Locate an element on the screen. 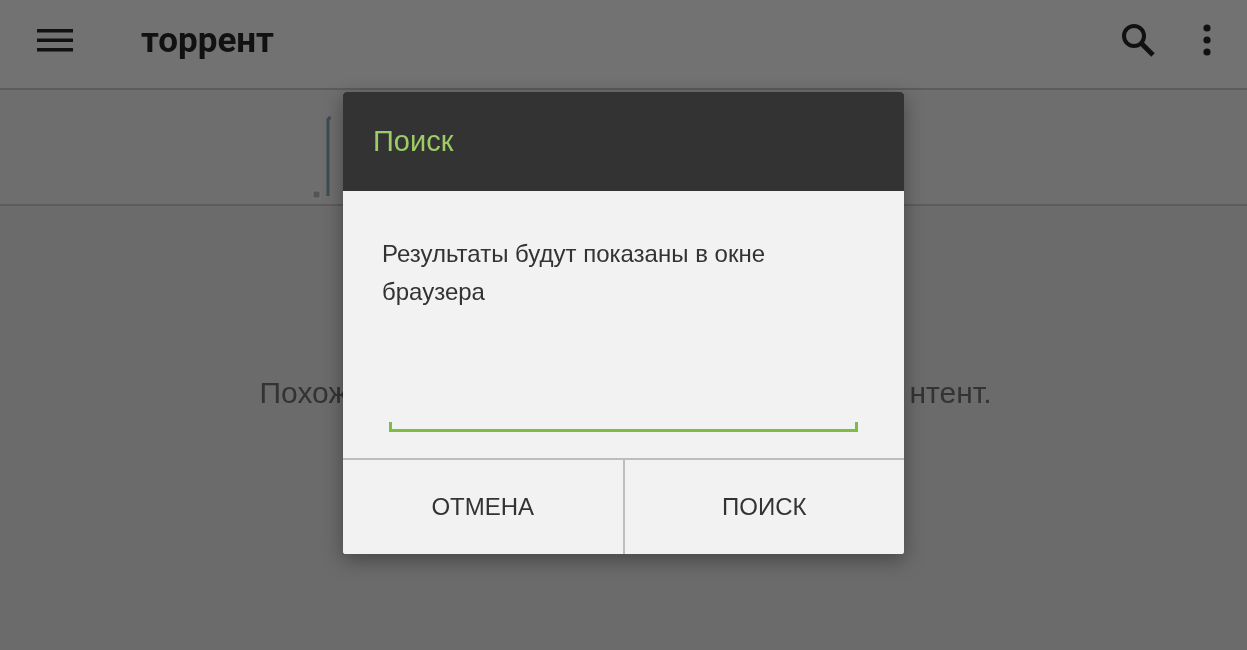  menu-icon is located at coordinates (55, 40).